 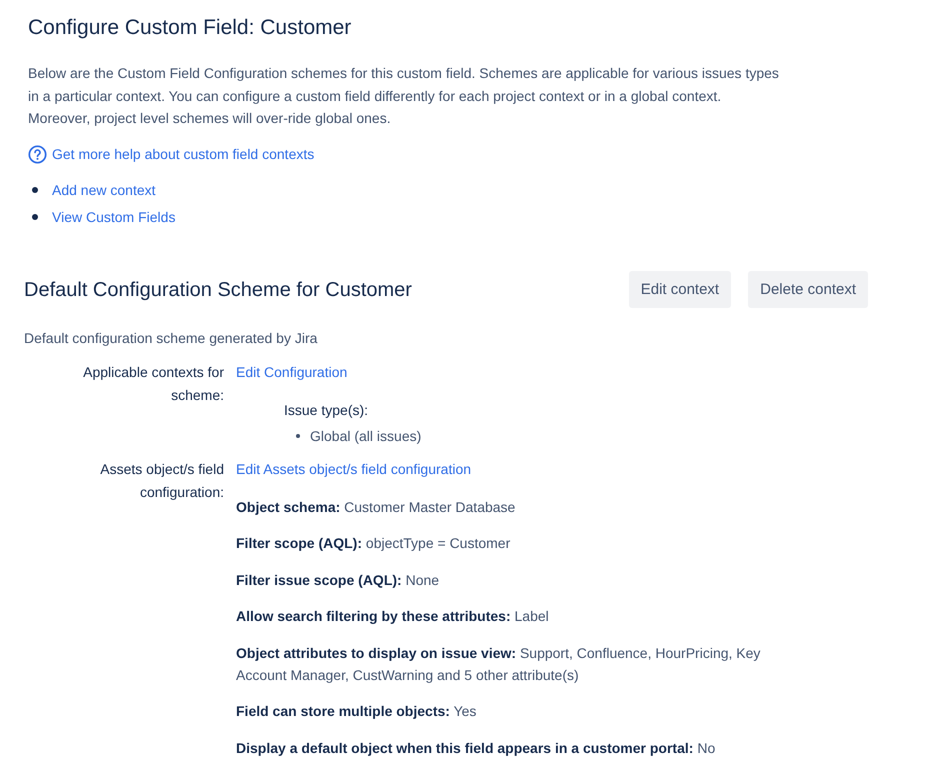 I want to click on edit-link: Edit Configuration, so click(x=292, y=372).